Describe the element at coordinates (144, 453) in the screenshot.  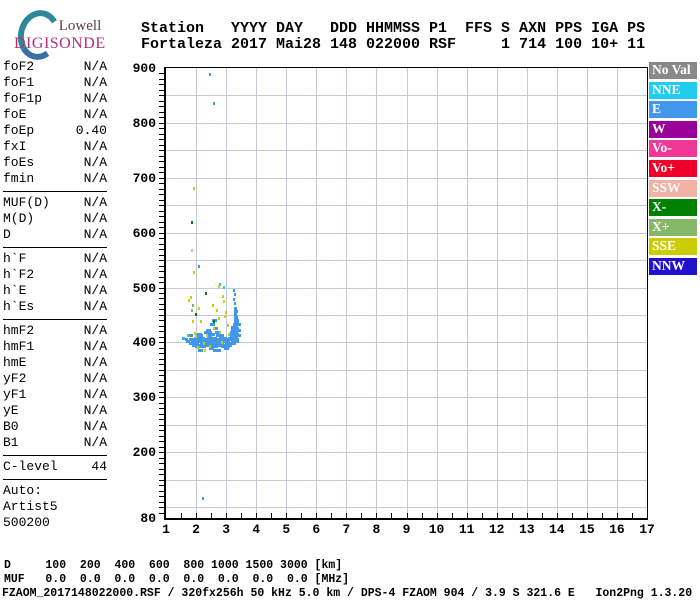
I see `y-axis-label: 200` at that location.